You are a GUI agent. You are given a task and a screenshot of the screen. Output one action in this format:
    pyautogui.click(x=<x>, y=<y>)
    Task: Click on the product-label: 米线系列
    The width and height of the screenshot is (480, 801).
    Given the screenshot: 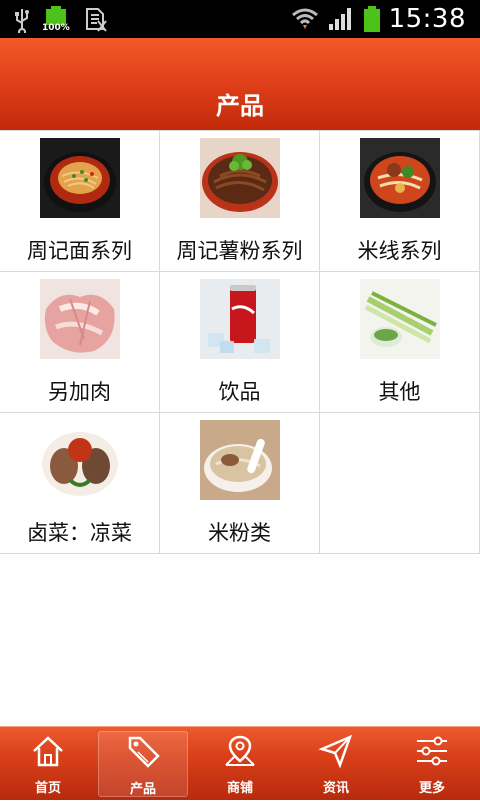 What is the action you would take?
    pyautogui.click(x=399, y=251)
    